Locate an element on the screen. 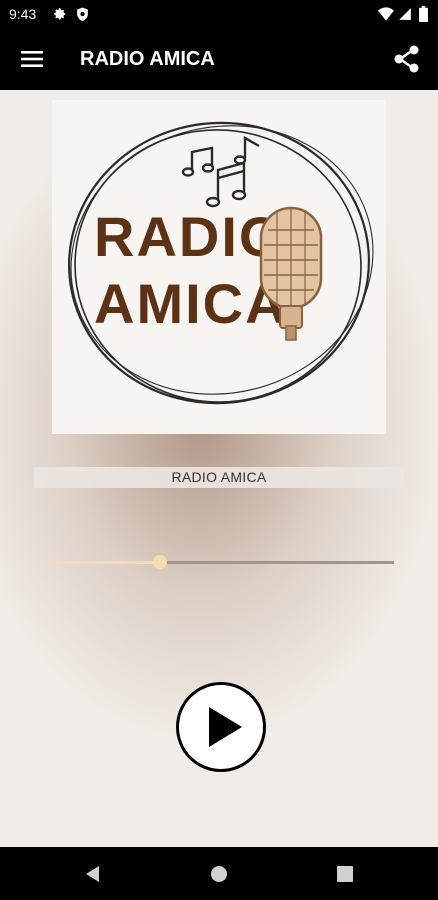  settings-icon is located at coordinates (60, 14).